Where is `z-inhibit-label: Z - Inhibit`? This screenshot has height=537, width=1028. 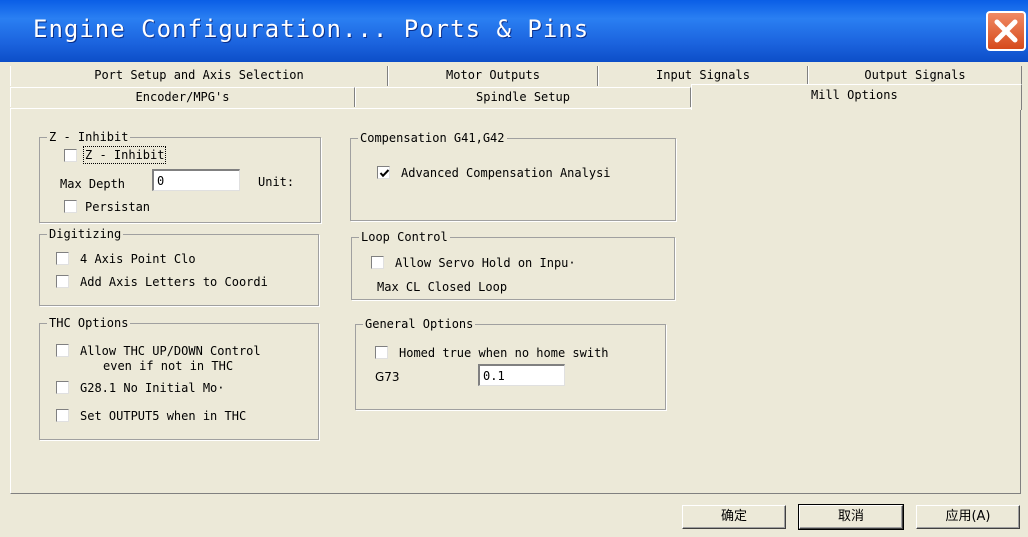
z-inhibit-label: Z - Inhibit is located at coordinates (124, 155).